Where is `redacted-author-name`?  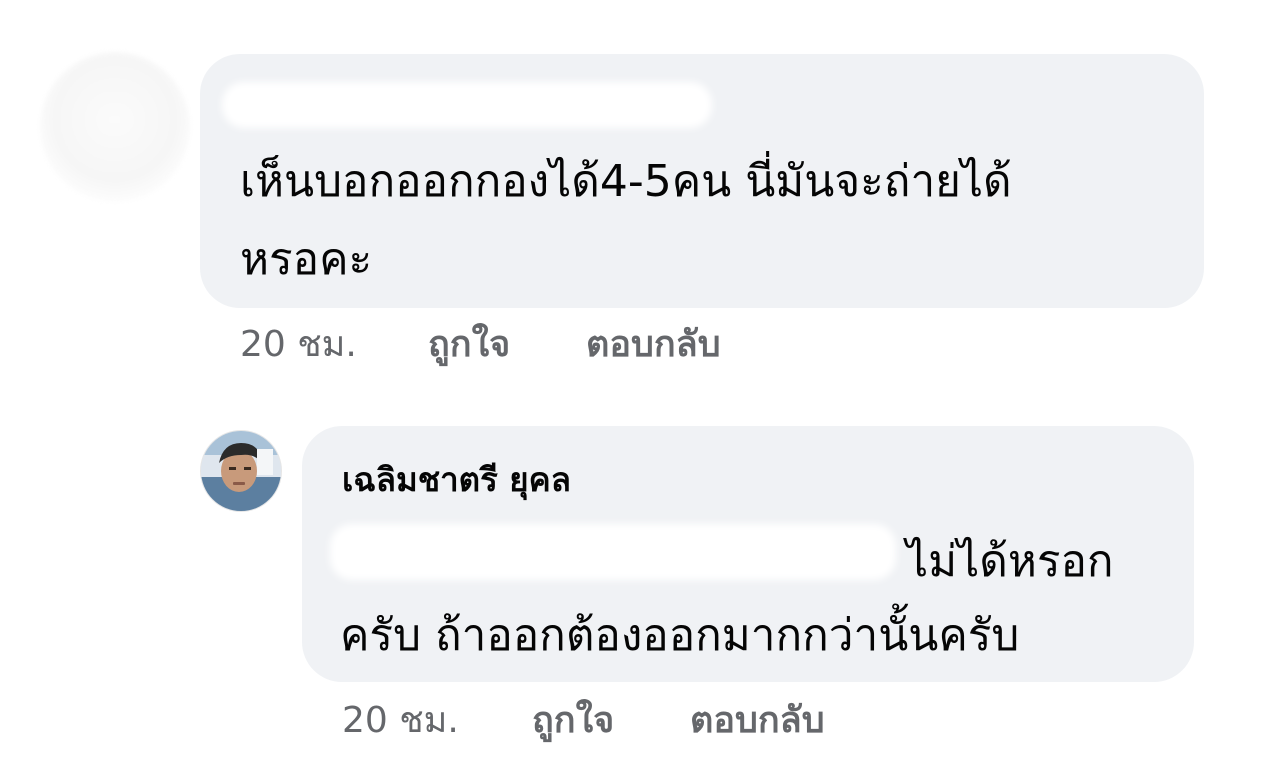
redacted-author-name is located at coordinates (467, 105).